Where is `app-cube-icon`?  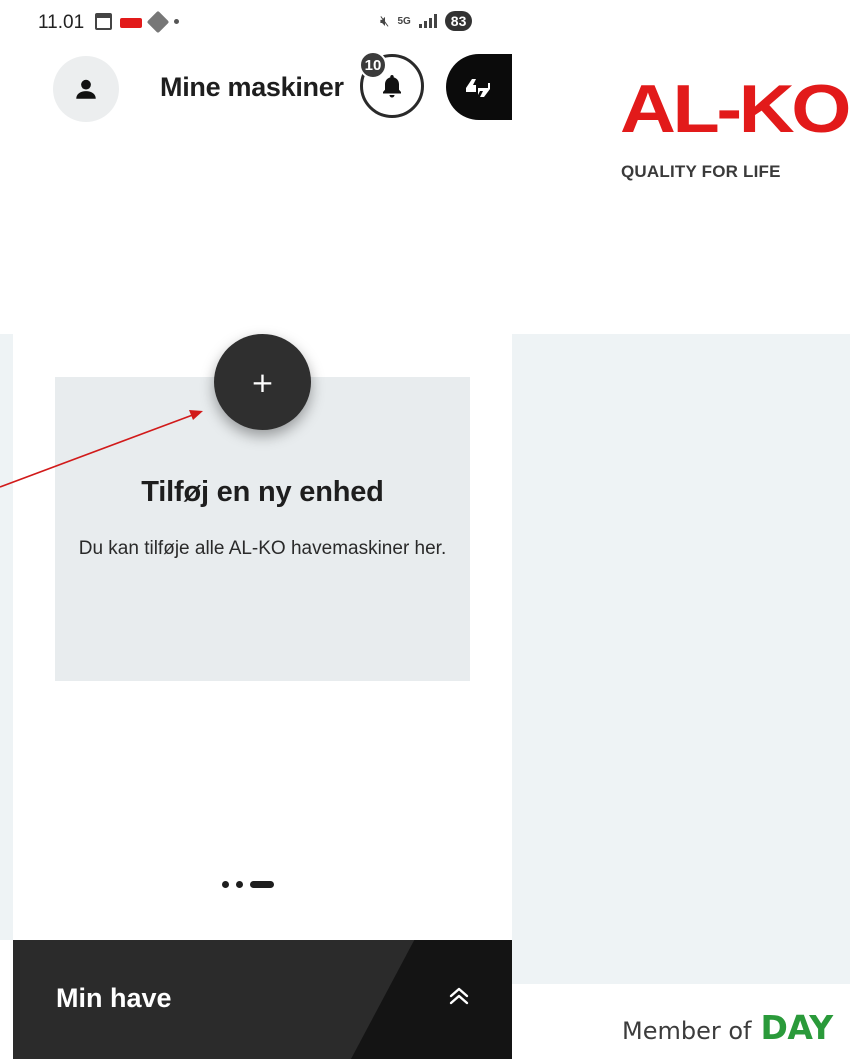
app-cube-icon is located at coordinates (158, 21).